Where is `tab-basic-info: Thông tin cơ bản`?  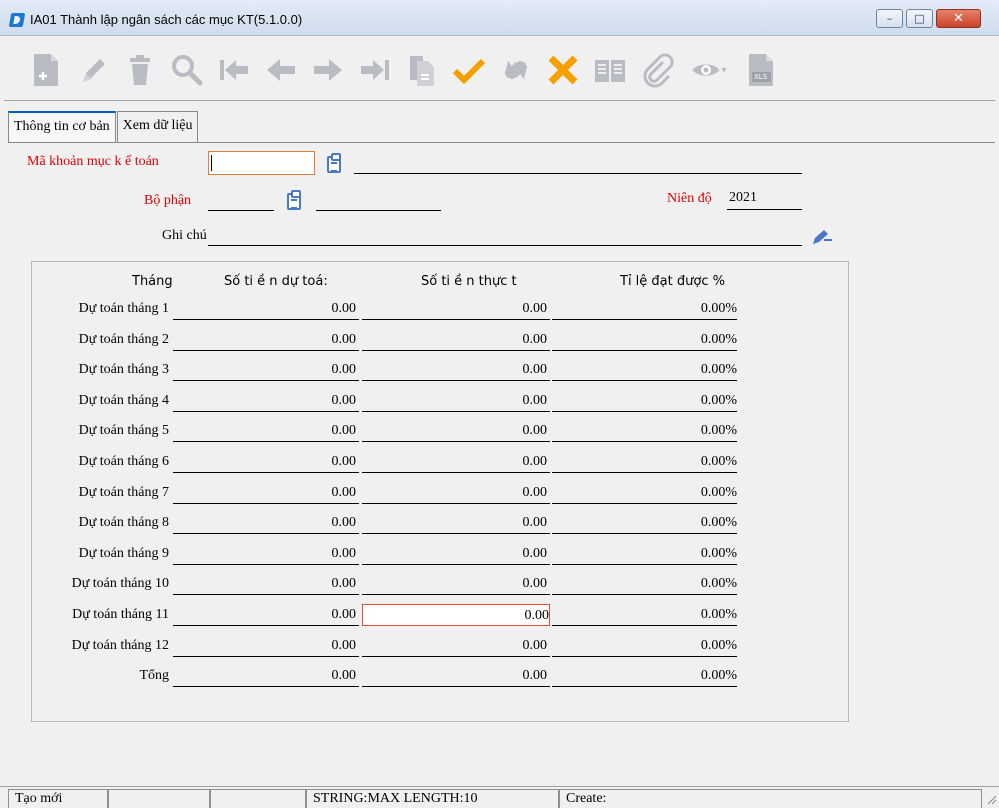
tab-basic-info: Thông tin cơ bản is located at coordinates (62, 127).